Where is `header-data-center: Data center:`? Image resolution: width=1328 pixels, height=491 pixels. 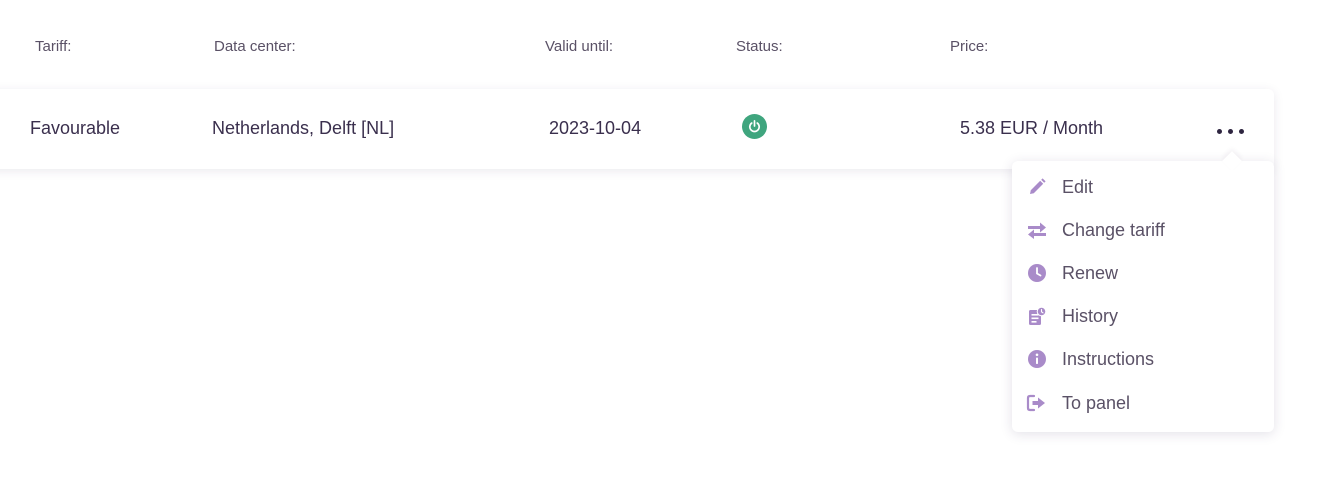 header-data-center: Data center: is located at coordinates (255, 46).